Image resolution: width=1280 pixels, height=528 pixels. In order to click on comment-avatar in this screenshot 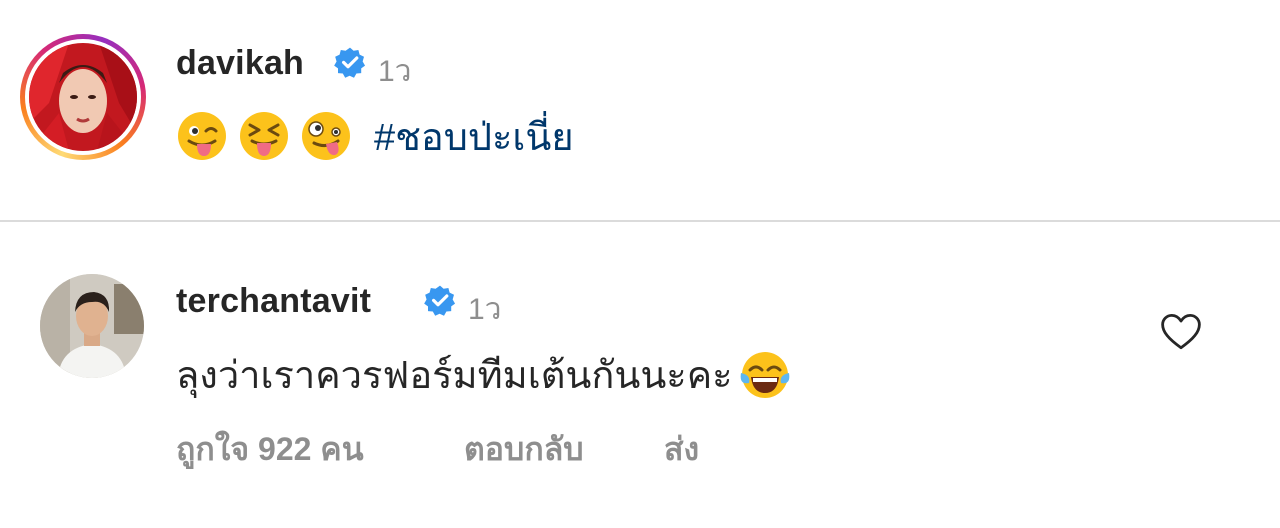, I will do `click(92, 326)`.